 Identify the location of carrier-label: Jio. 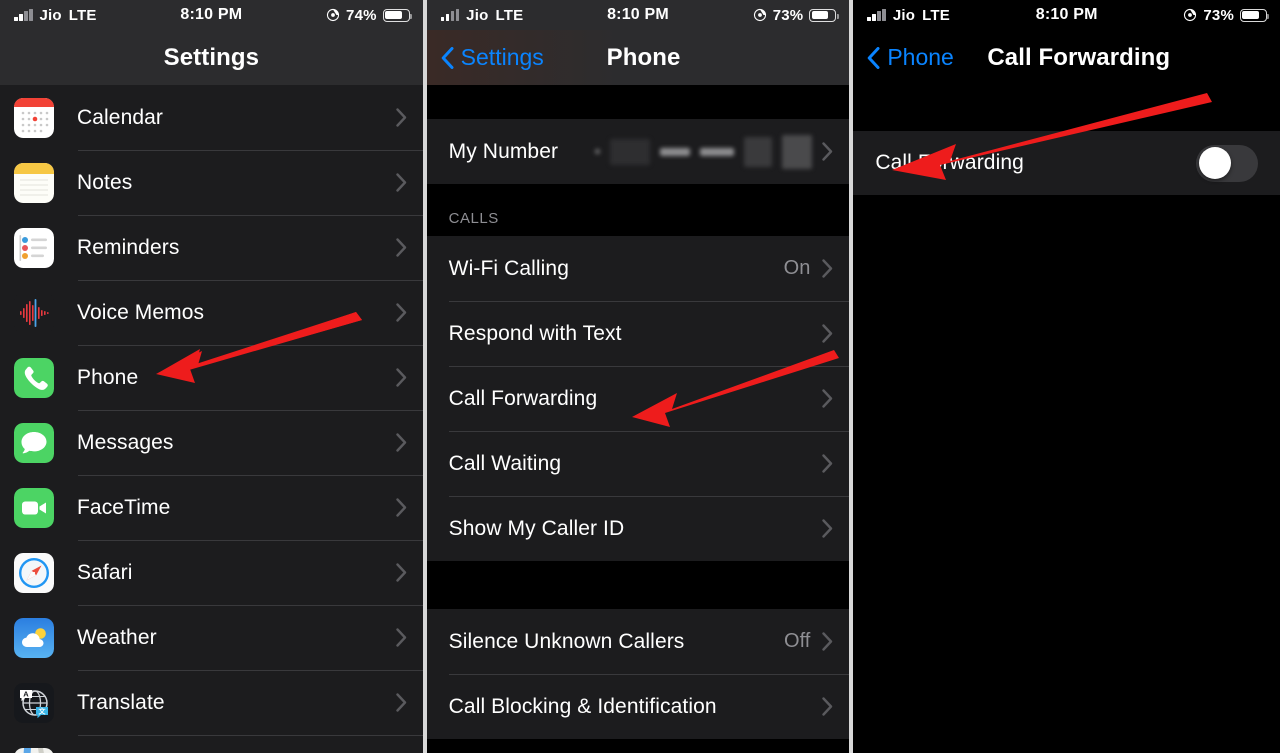
(477, 15).